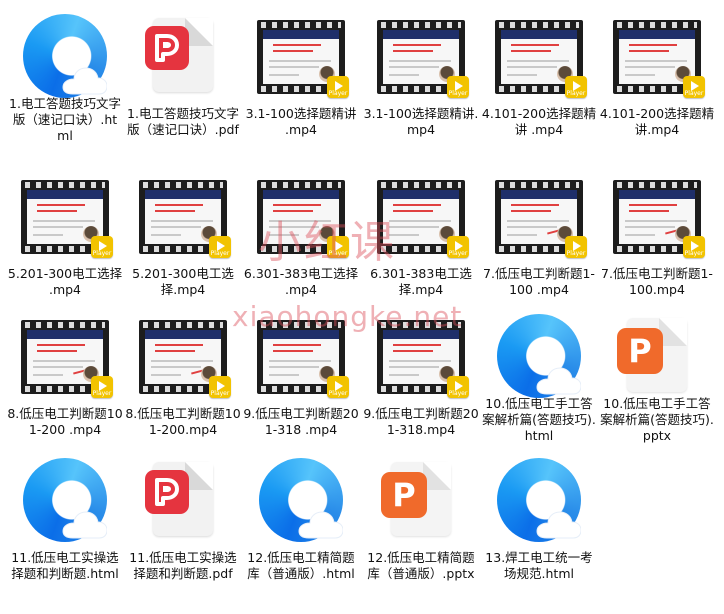 The height and width of the screenshot is (614, 724). I want to click on file-item: Player 3.1-100选择题精讲.mp4, so click(421, 74).